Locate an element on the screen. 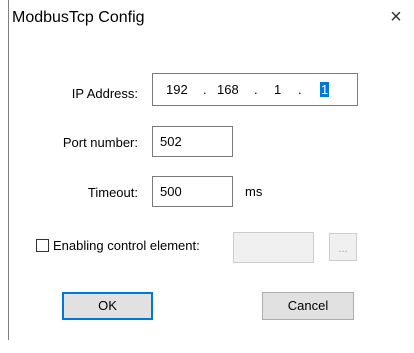  ip-octet-3: 1 is located at coordinates (277, 89).